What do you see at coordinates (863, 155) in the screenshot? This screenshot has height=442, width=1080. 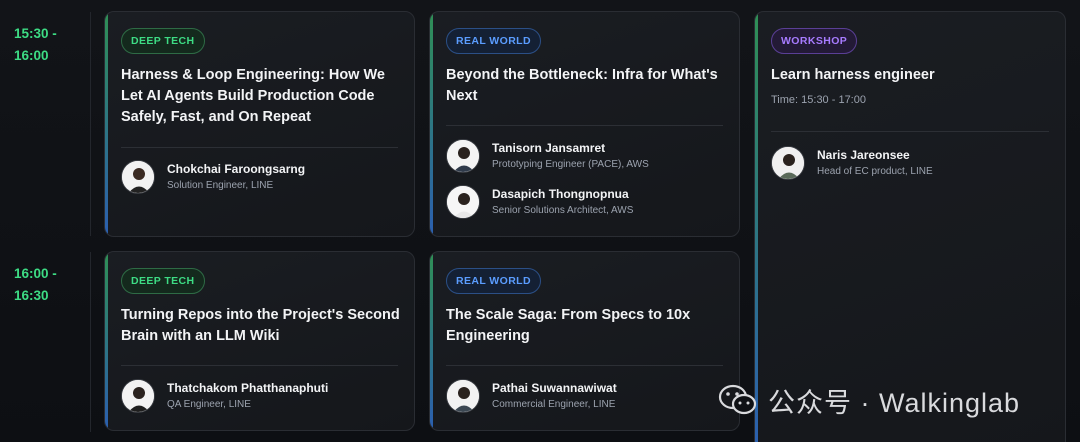 I see `speaker-name: Naris Jareonsee` at bounding box center [863, 155].